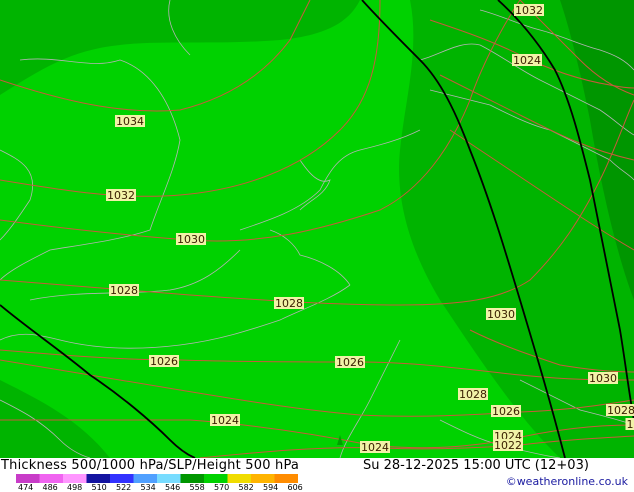 This screenshot has width=634, height=492. Describe the element at coordinates (295, 487) in the screenshot. I see `legend-tick-label: 606` at that location.